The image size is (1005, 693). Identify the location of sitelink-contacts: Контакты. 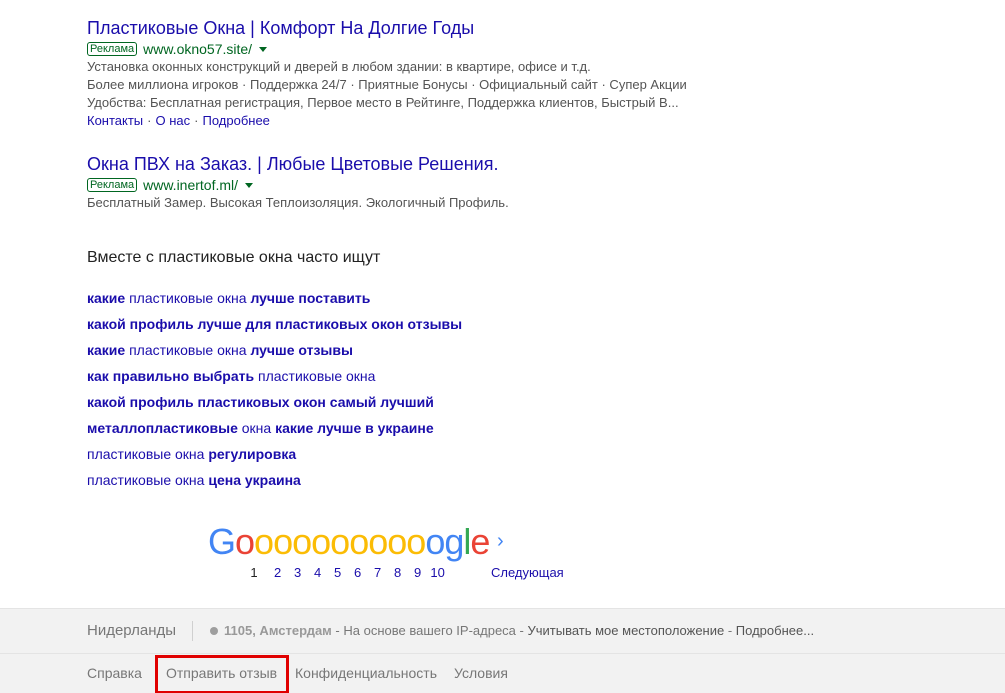
(115, 120).